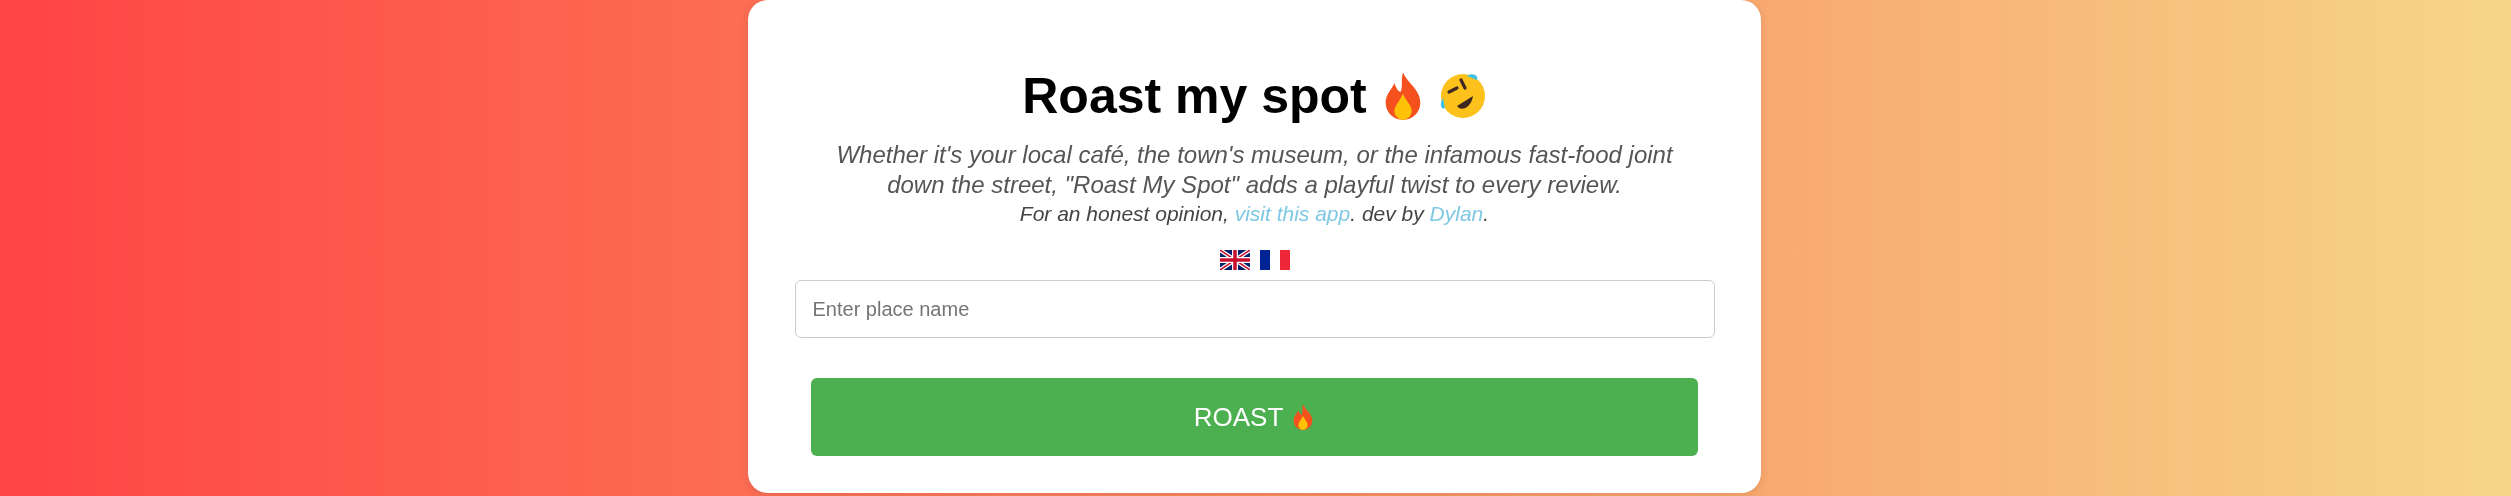  Describe the element at coordinates (1254, 417) in the screenshot. I see `roast-button: ROAST` at that location.